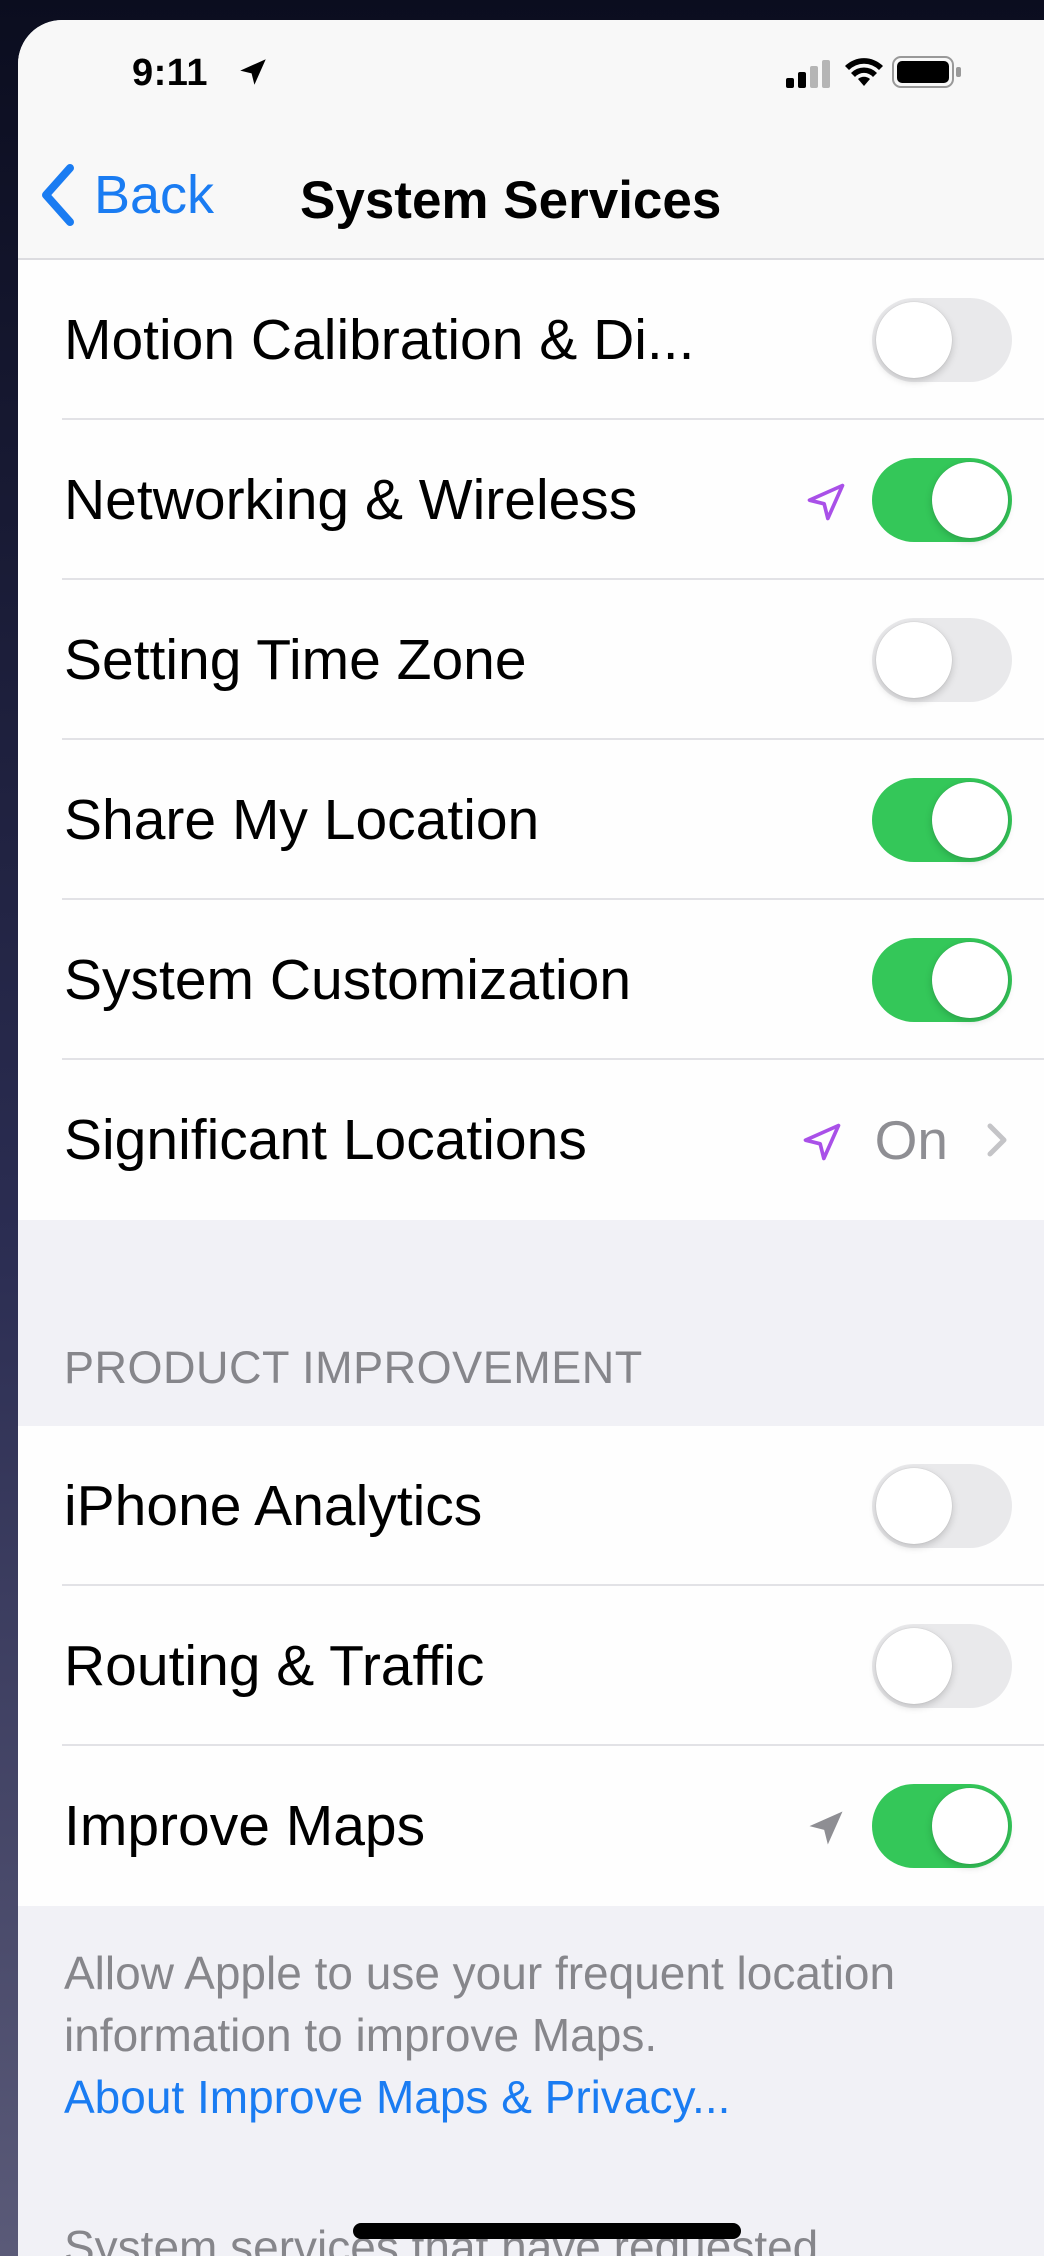 The image size is (1044, 2256). What do you see at coordinates (295, 660) in the screenshot?
I see `row-label: Setting Time Zone` at bounding box center [295, 660].